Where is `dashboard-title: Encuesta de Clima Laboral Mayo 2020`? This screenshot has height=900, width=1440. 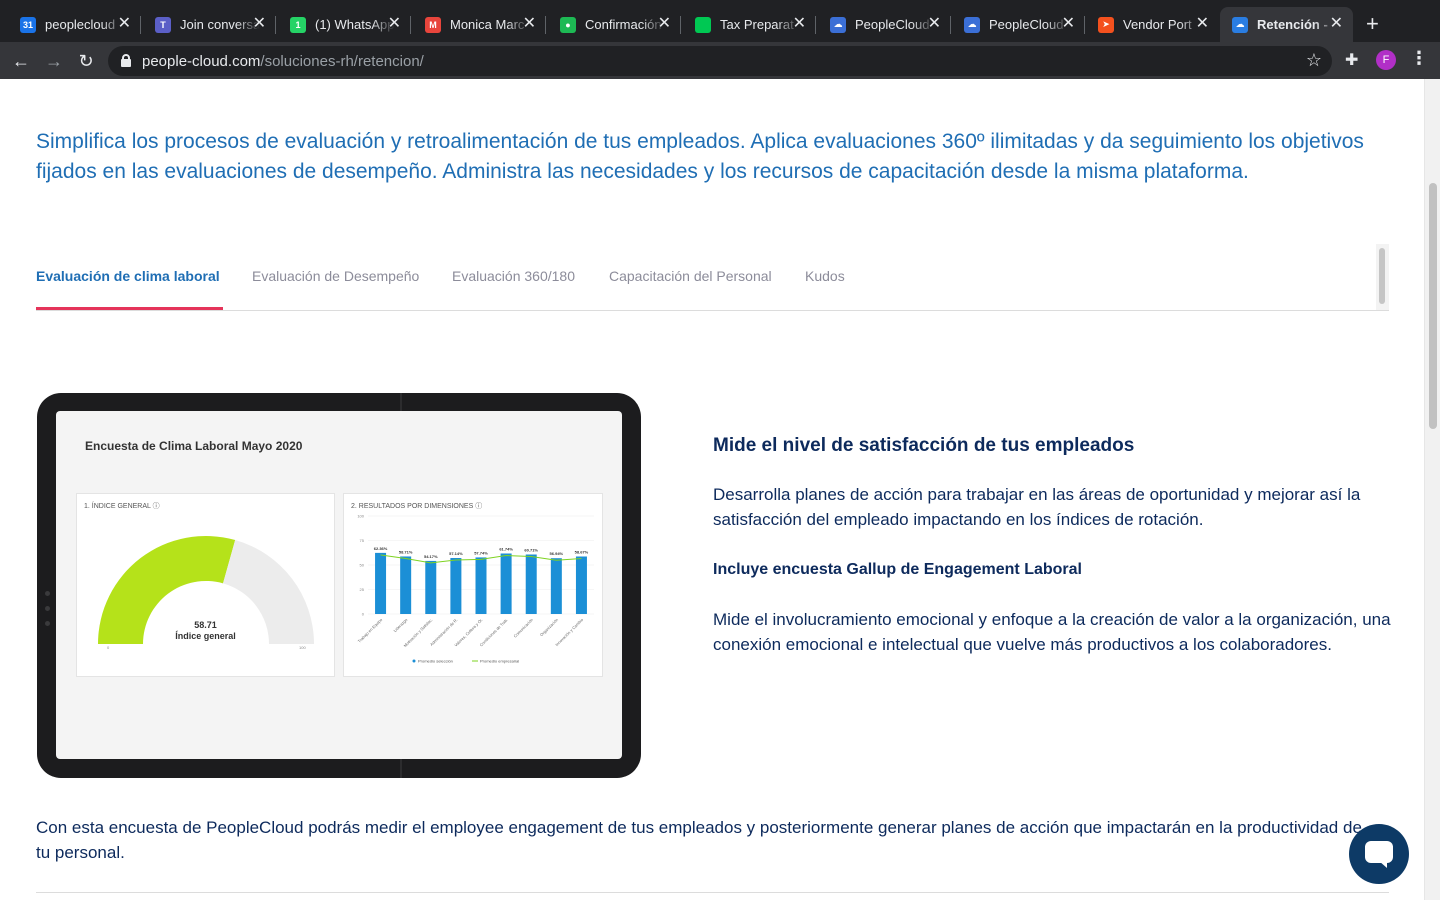 dashboard-title: Encuesta de Clima Laboral Mayo 2020 is located at coordinates (193, 446).